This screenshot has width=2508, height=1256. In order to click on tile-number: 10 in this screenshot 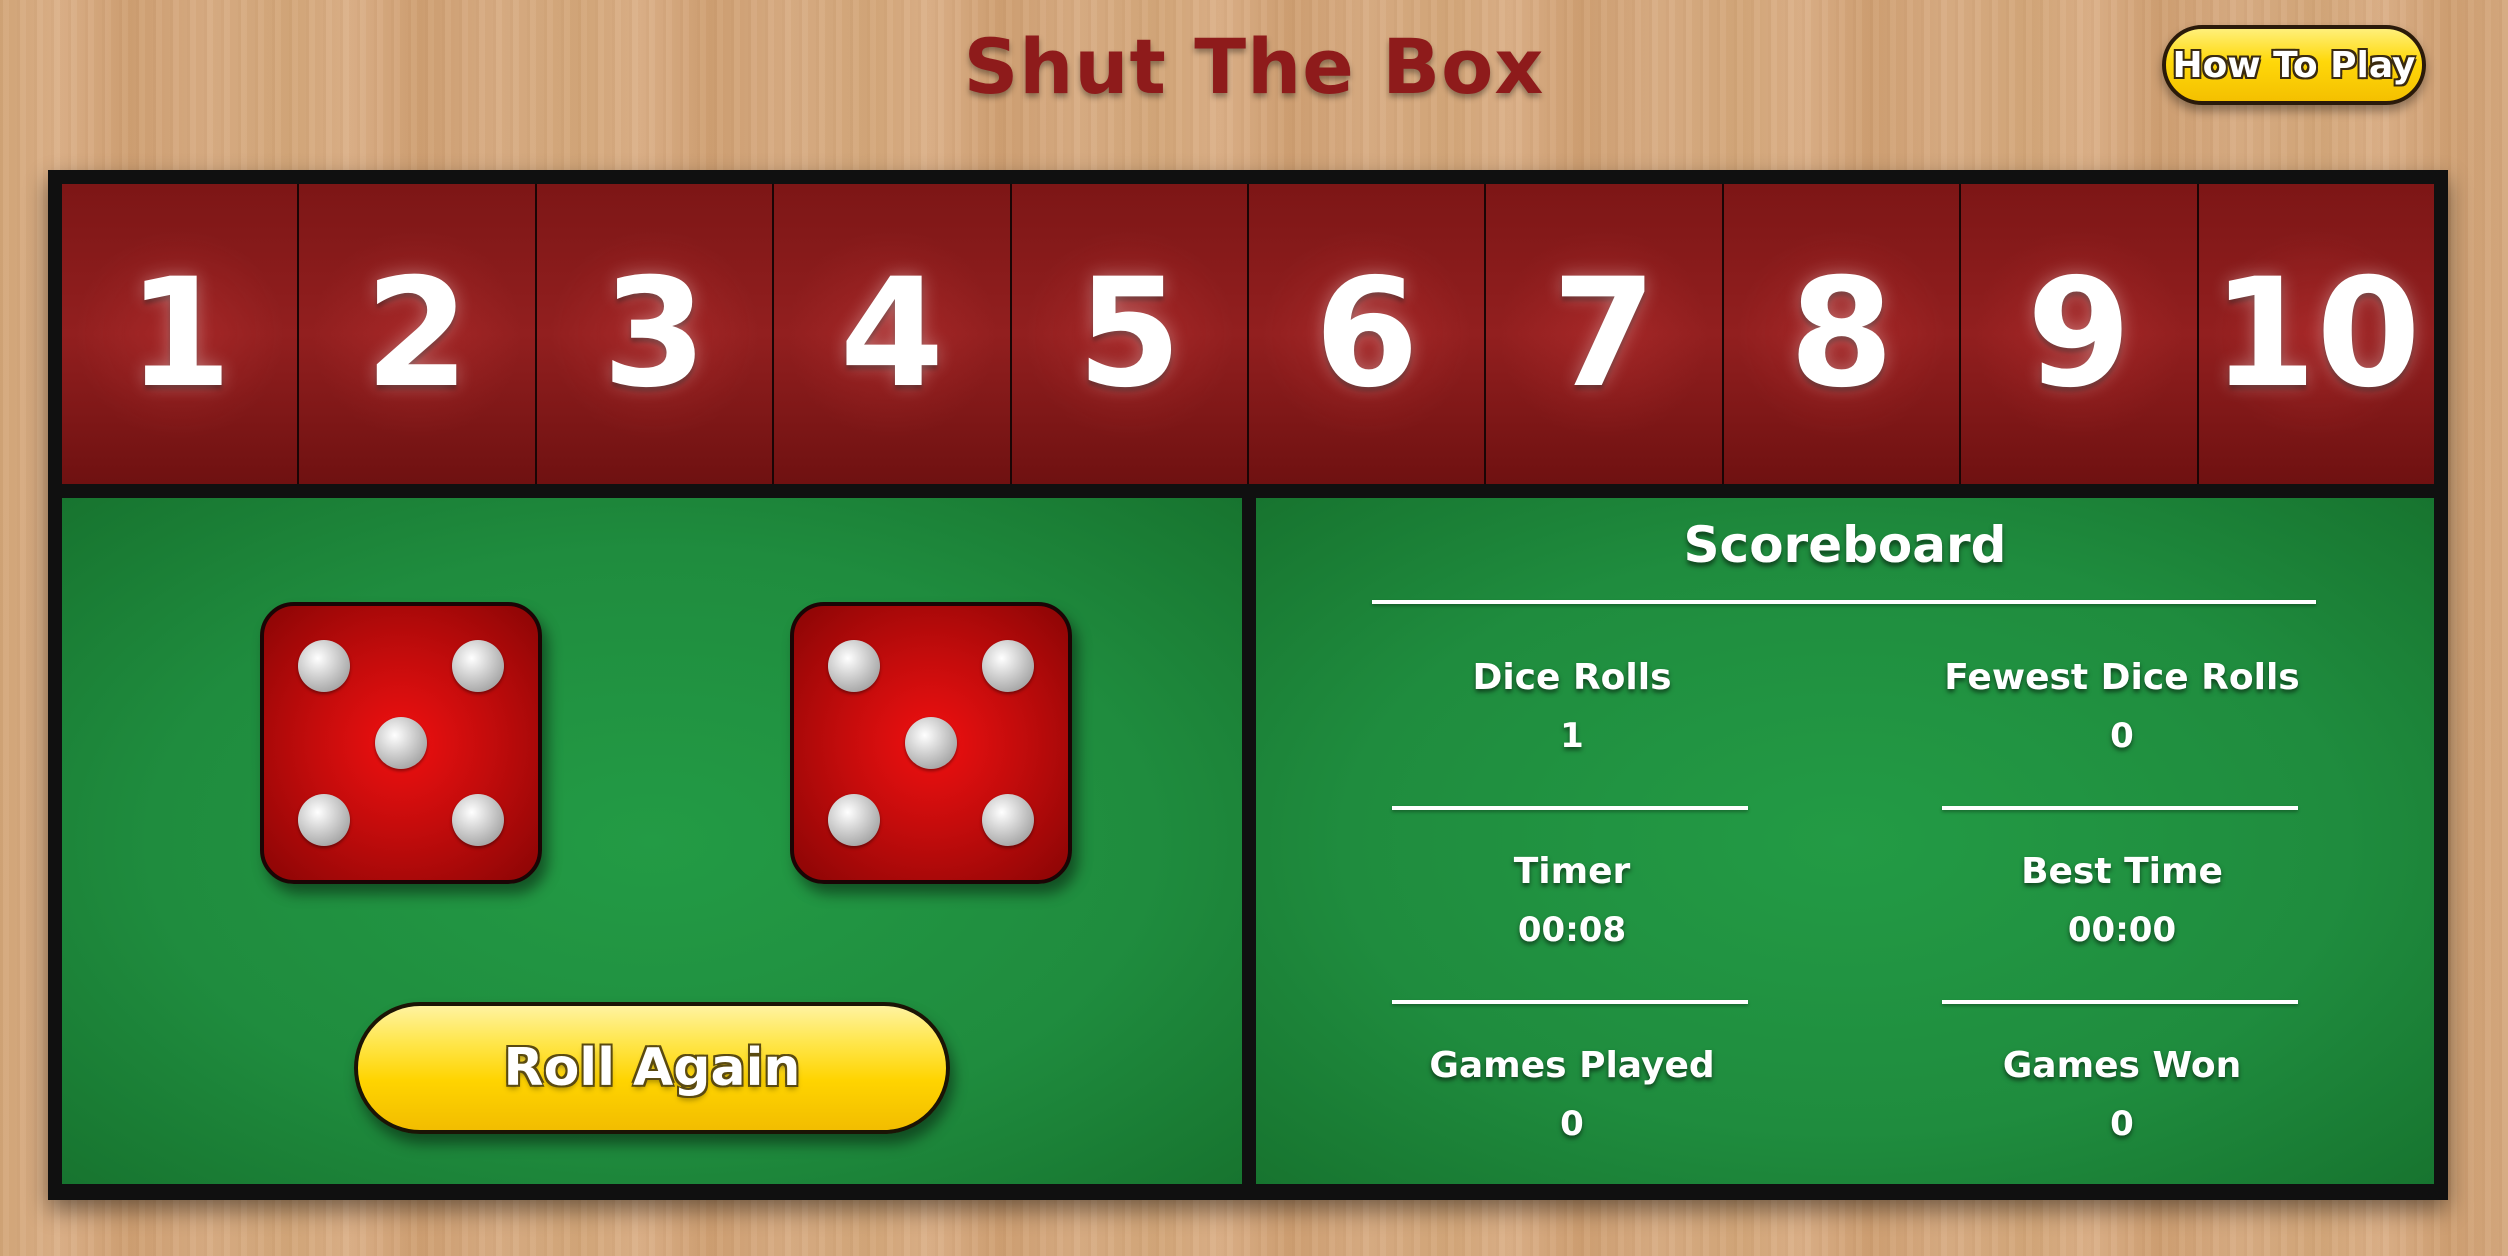, I will do `click(2316, 334)`.